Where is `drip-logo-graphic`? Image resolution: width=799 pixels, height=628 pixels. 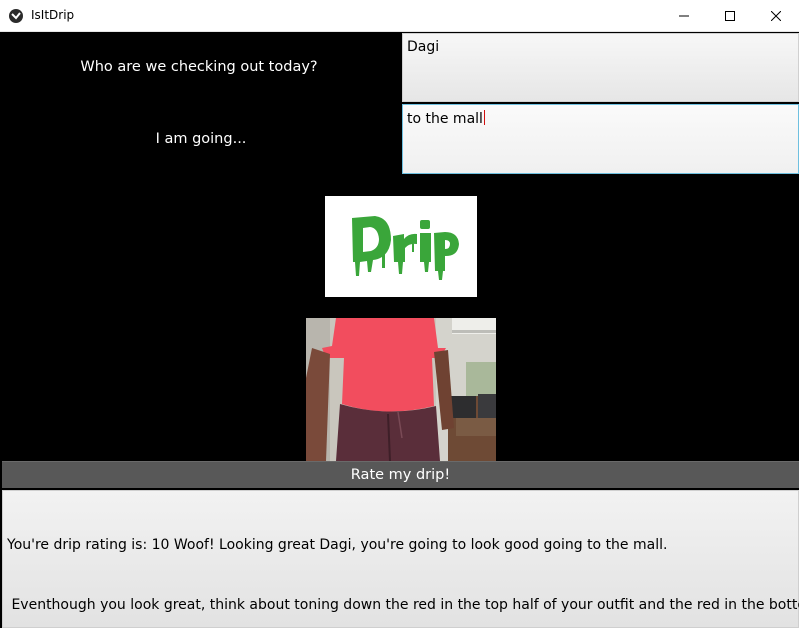
drip-logo-graphic is located at coordinates (405, 248).